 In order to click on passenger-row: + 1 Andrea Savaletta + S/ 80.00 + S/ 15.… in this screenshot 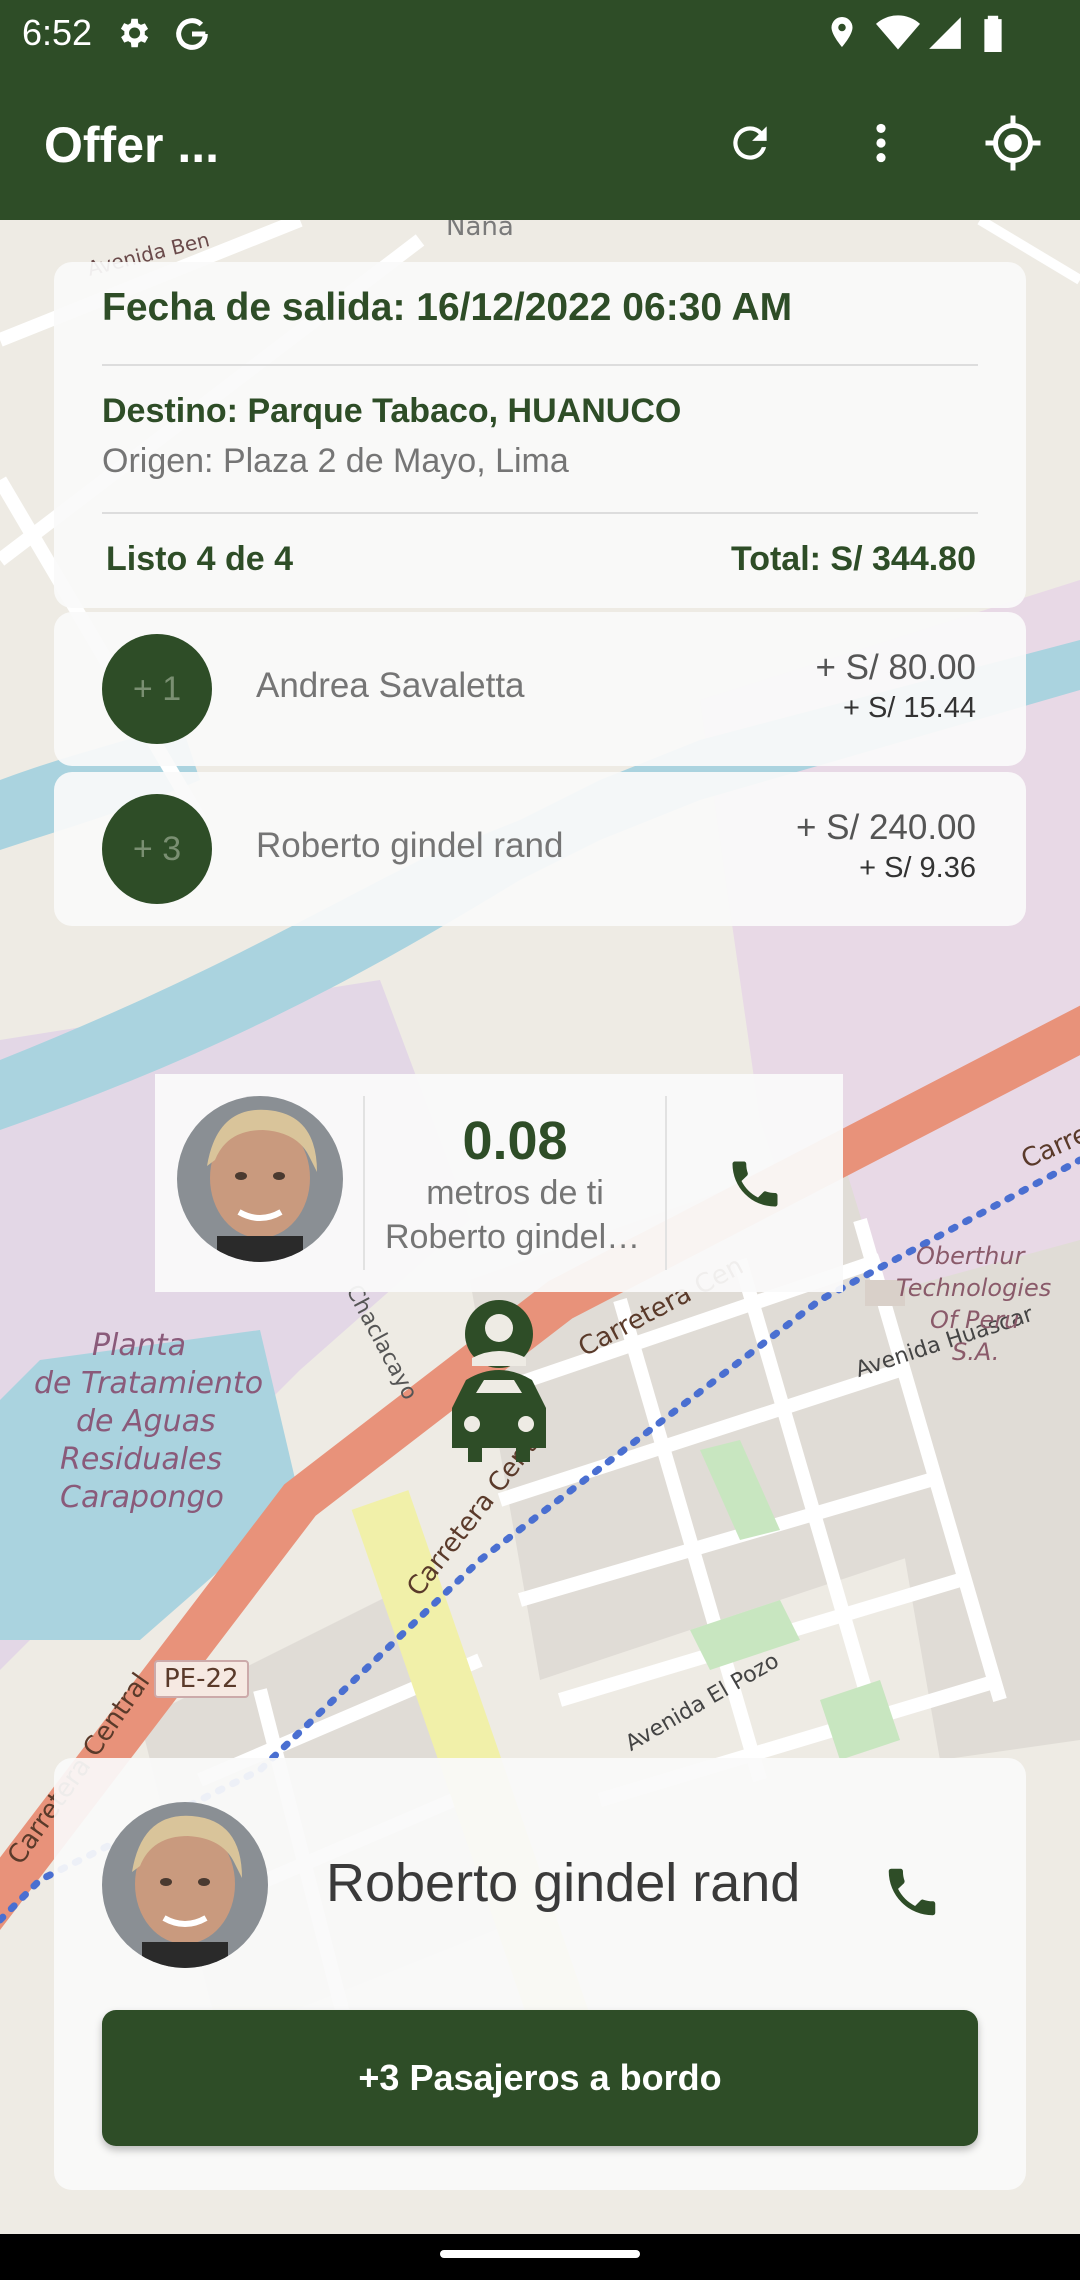, I will do `click(540, 689)`.